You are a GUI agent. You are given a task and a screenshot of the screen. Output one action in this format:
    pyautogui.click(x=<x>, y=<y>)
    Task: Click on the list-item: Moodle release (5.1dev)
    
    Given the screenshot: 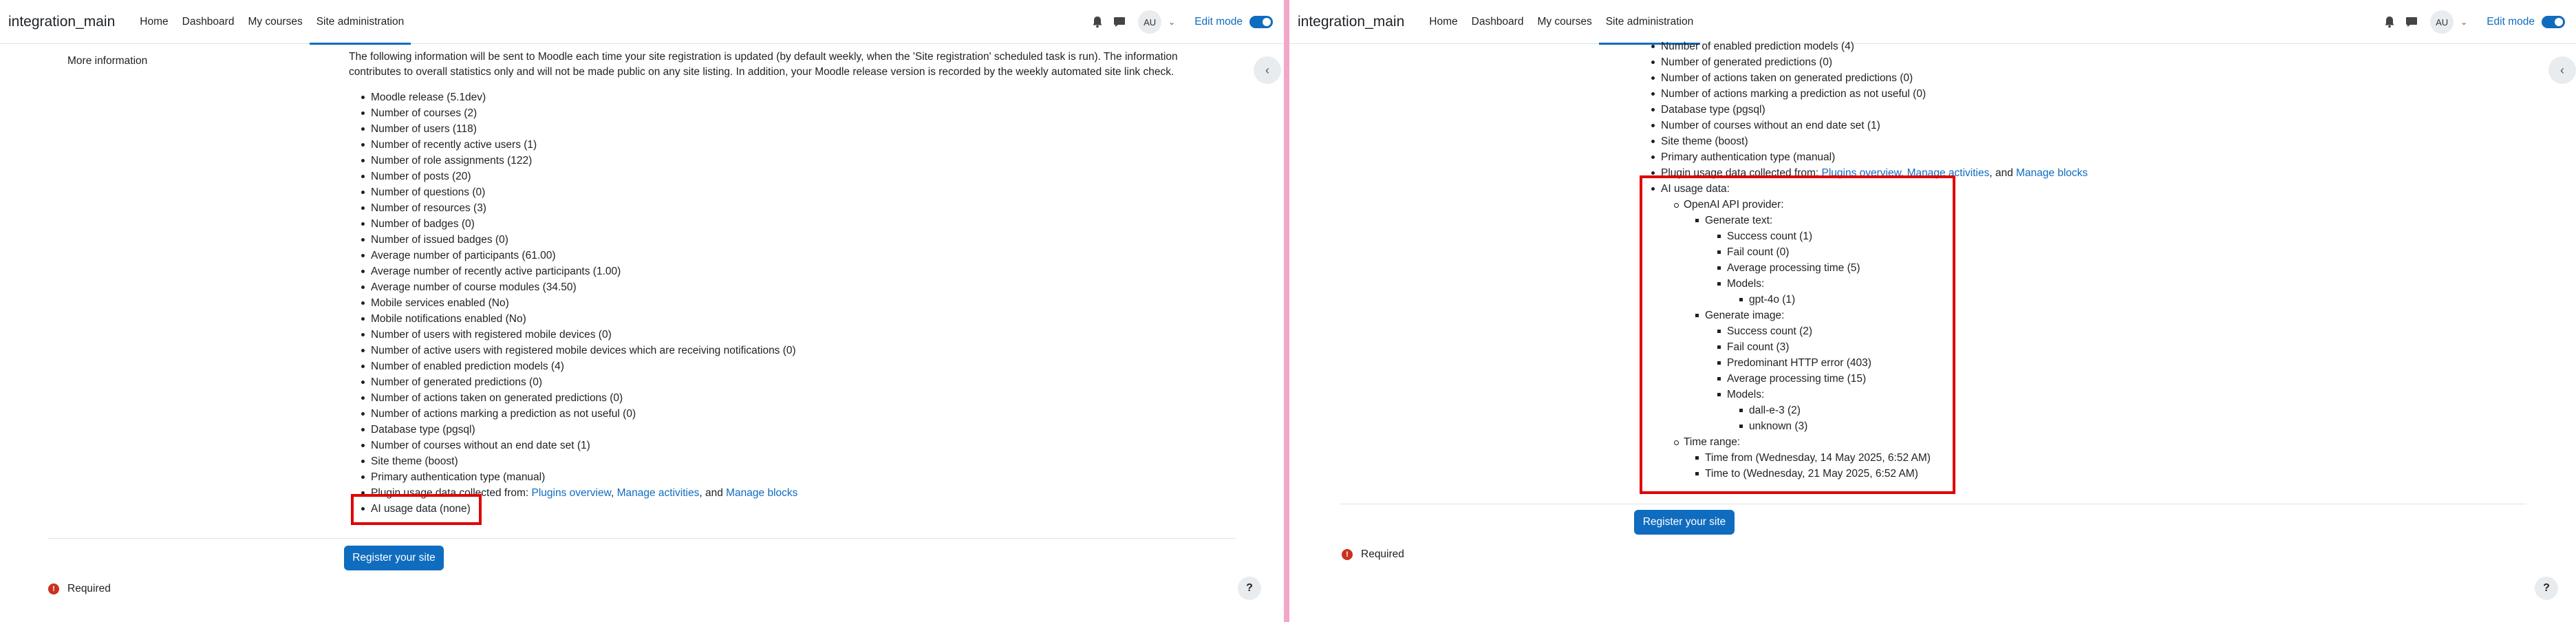 What is the action you would take?
    pyautogui.click(x=579, y=97)
    